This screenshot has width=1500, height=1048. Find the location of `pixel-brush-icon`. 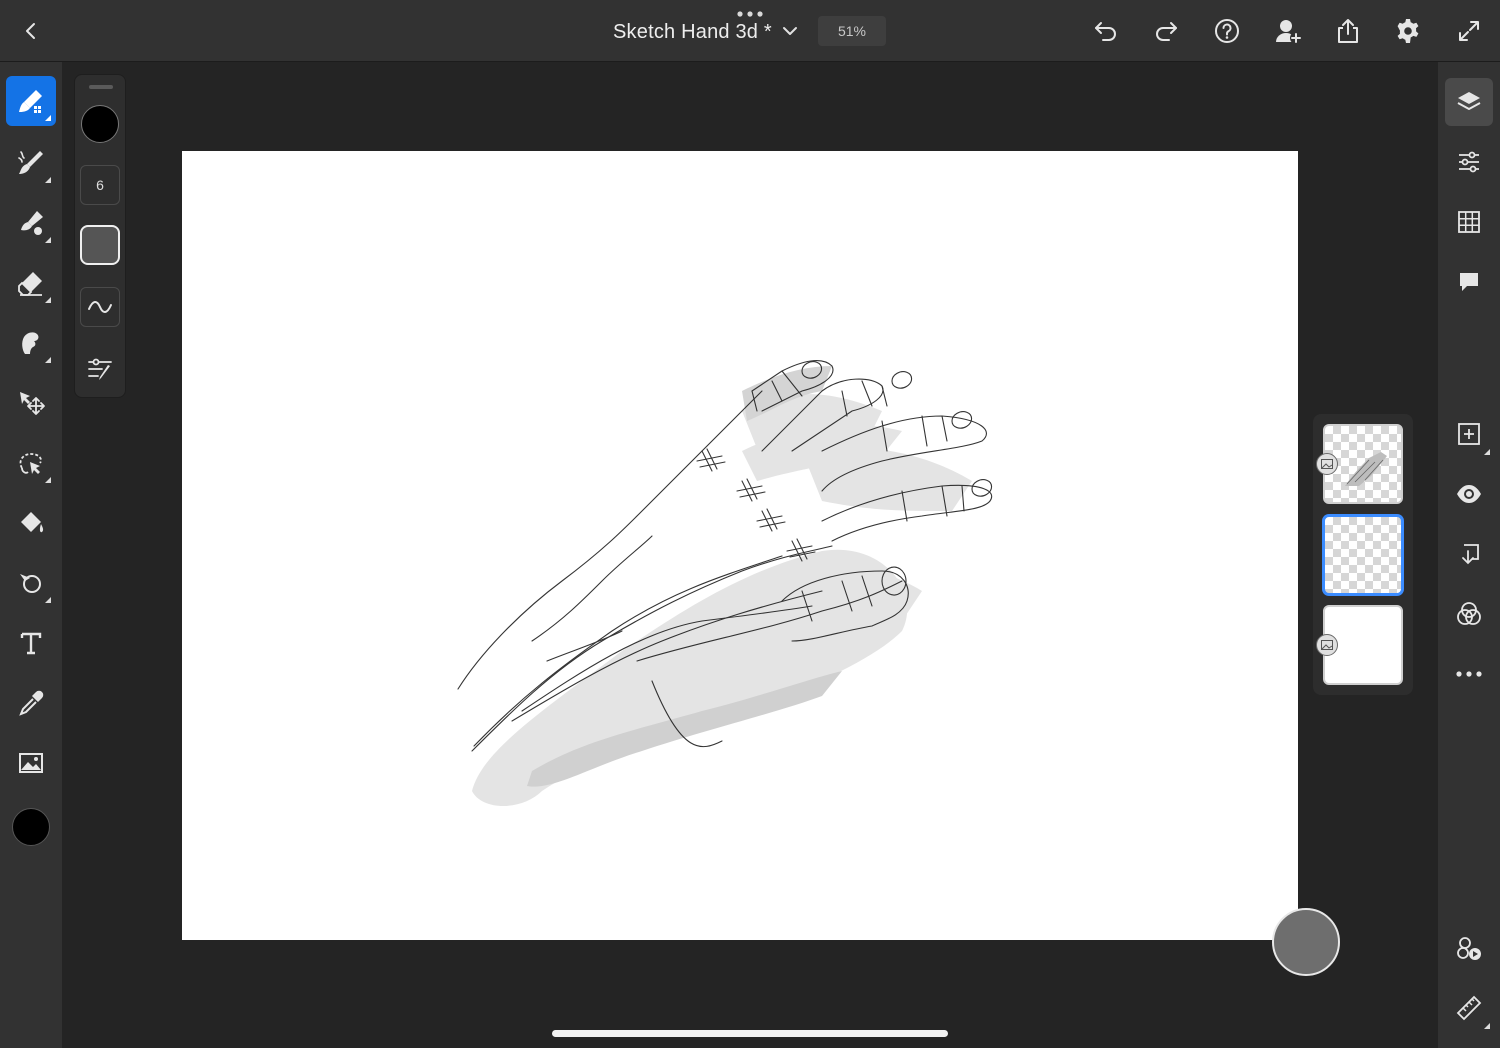

pixel-brush-icon is located at coordinates (30, 101).